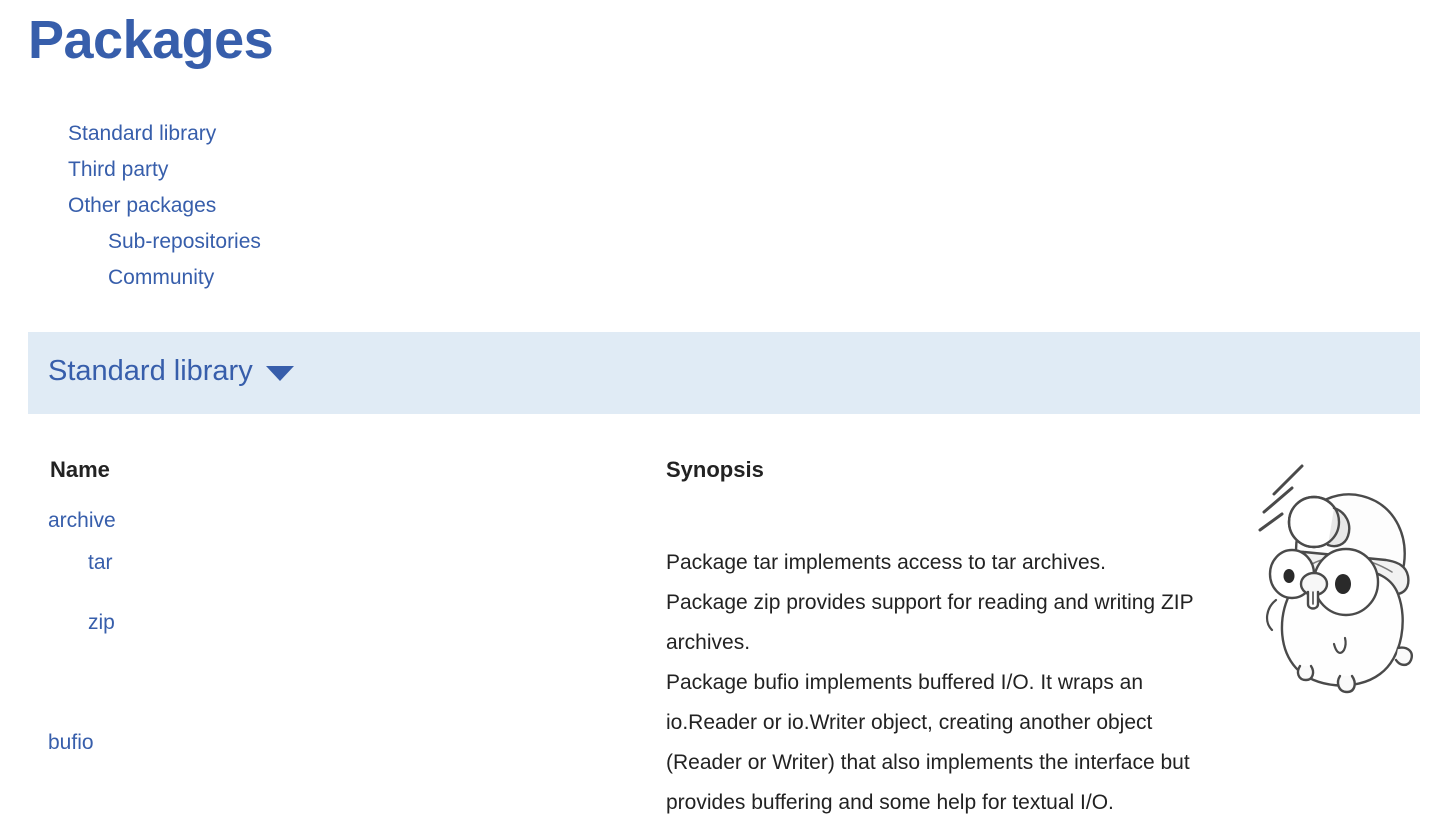 This screenshot has height=840, width=1444. Describe the element at coordinates (166, 521) in the screenshot. I see `package-name-cell: archive` at that location.